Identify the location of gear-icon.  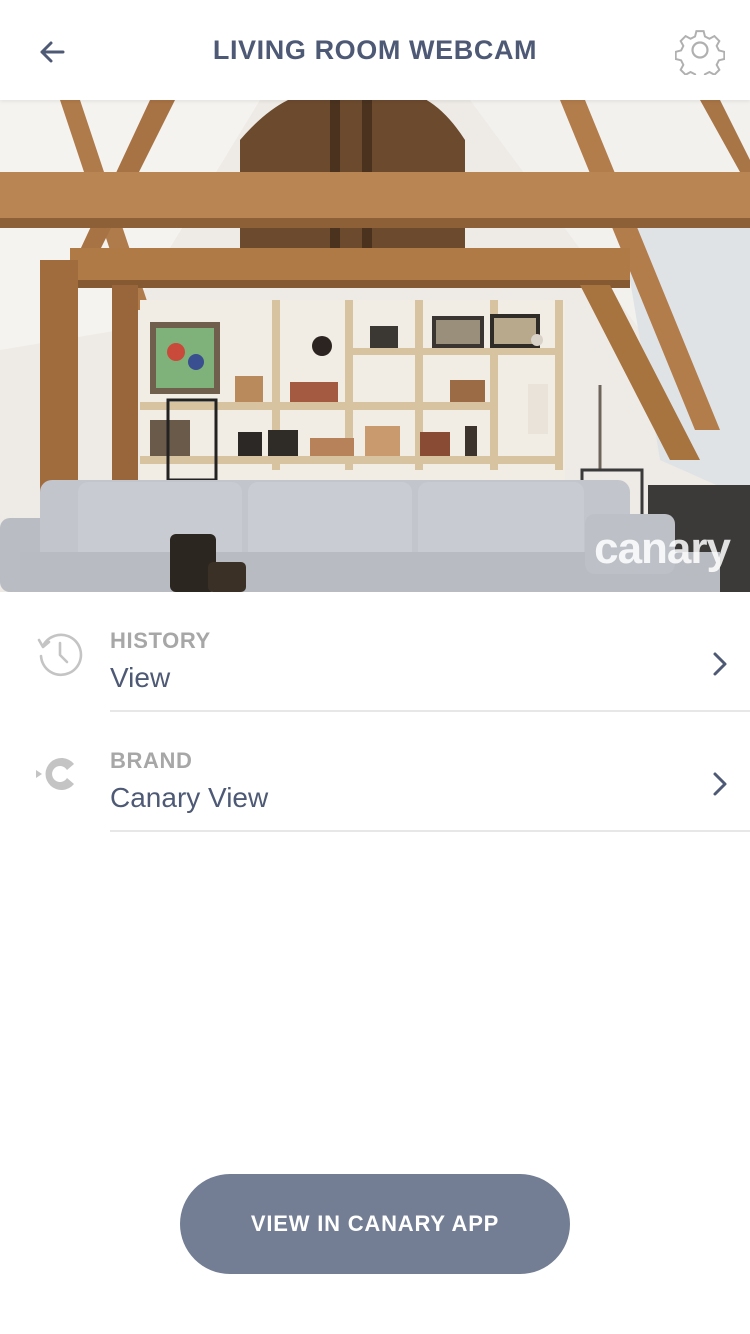
(700, 52).